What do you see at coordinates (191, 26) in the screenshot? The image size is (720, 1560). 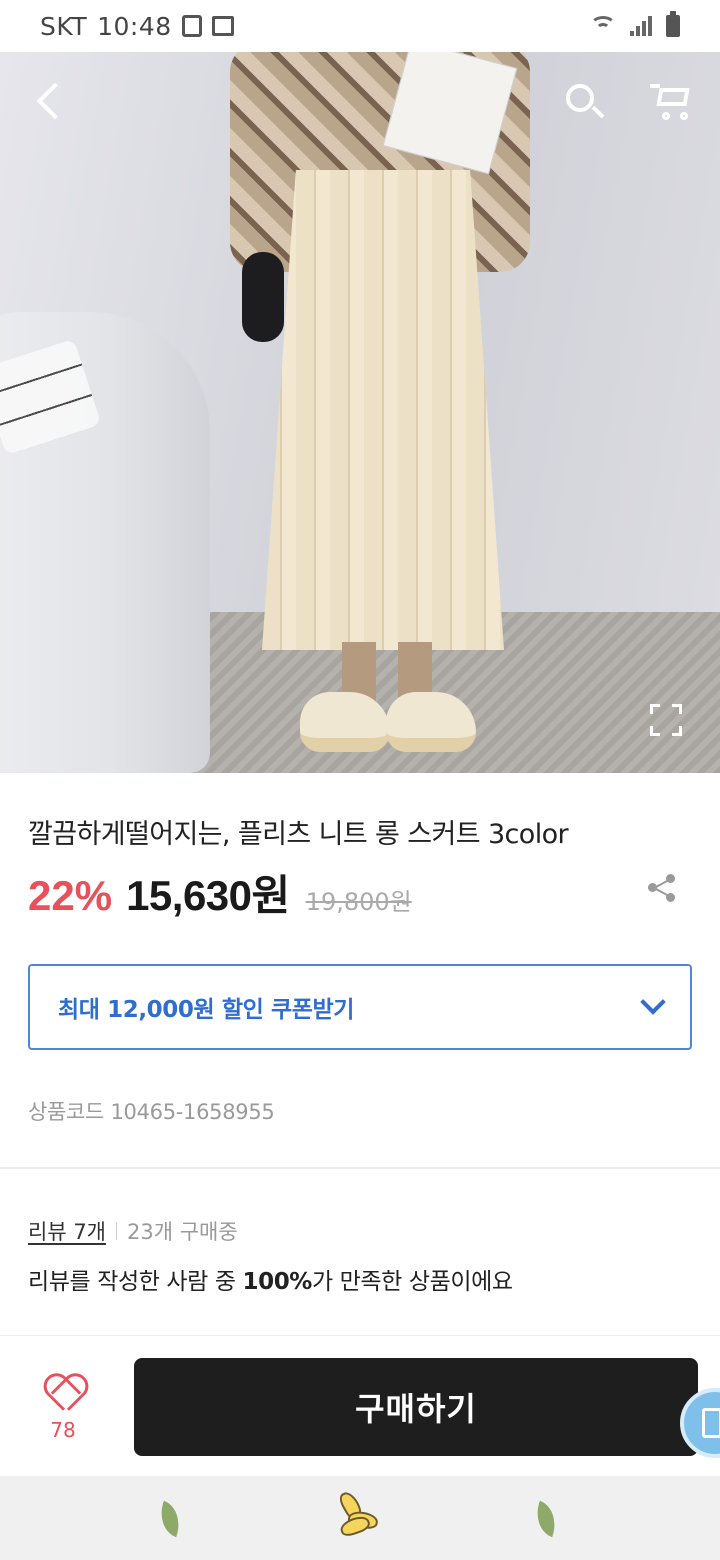 I see `notification-icon` at bounding box center [191, 26].